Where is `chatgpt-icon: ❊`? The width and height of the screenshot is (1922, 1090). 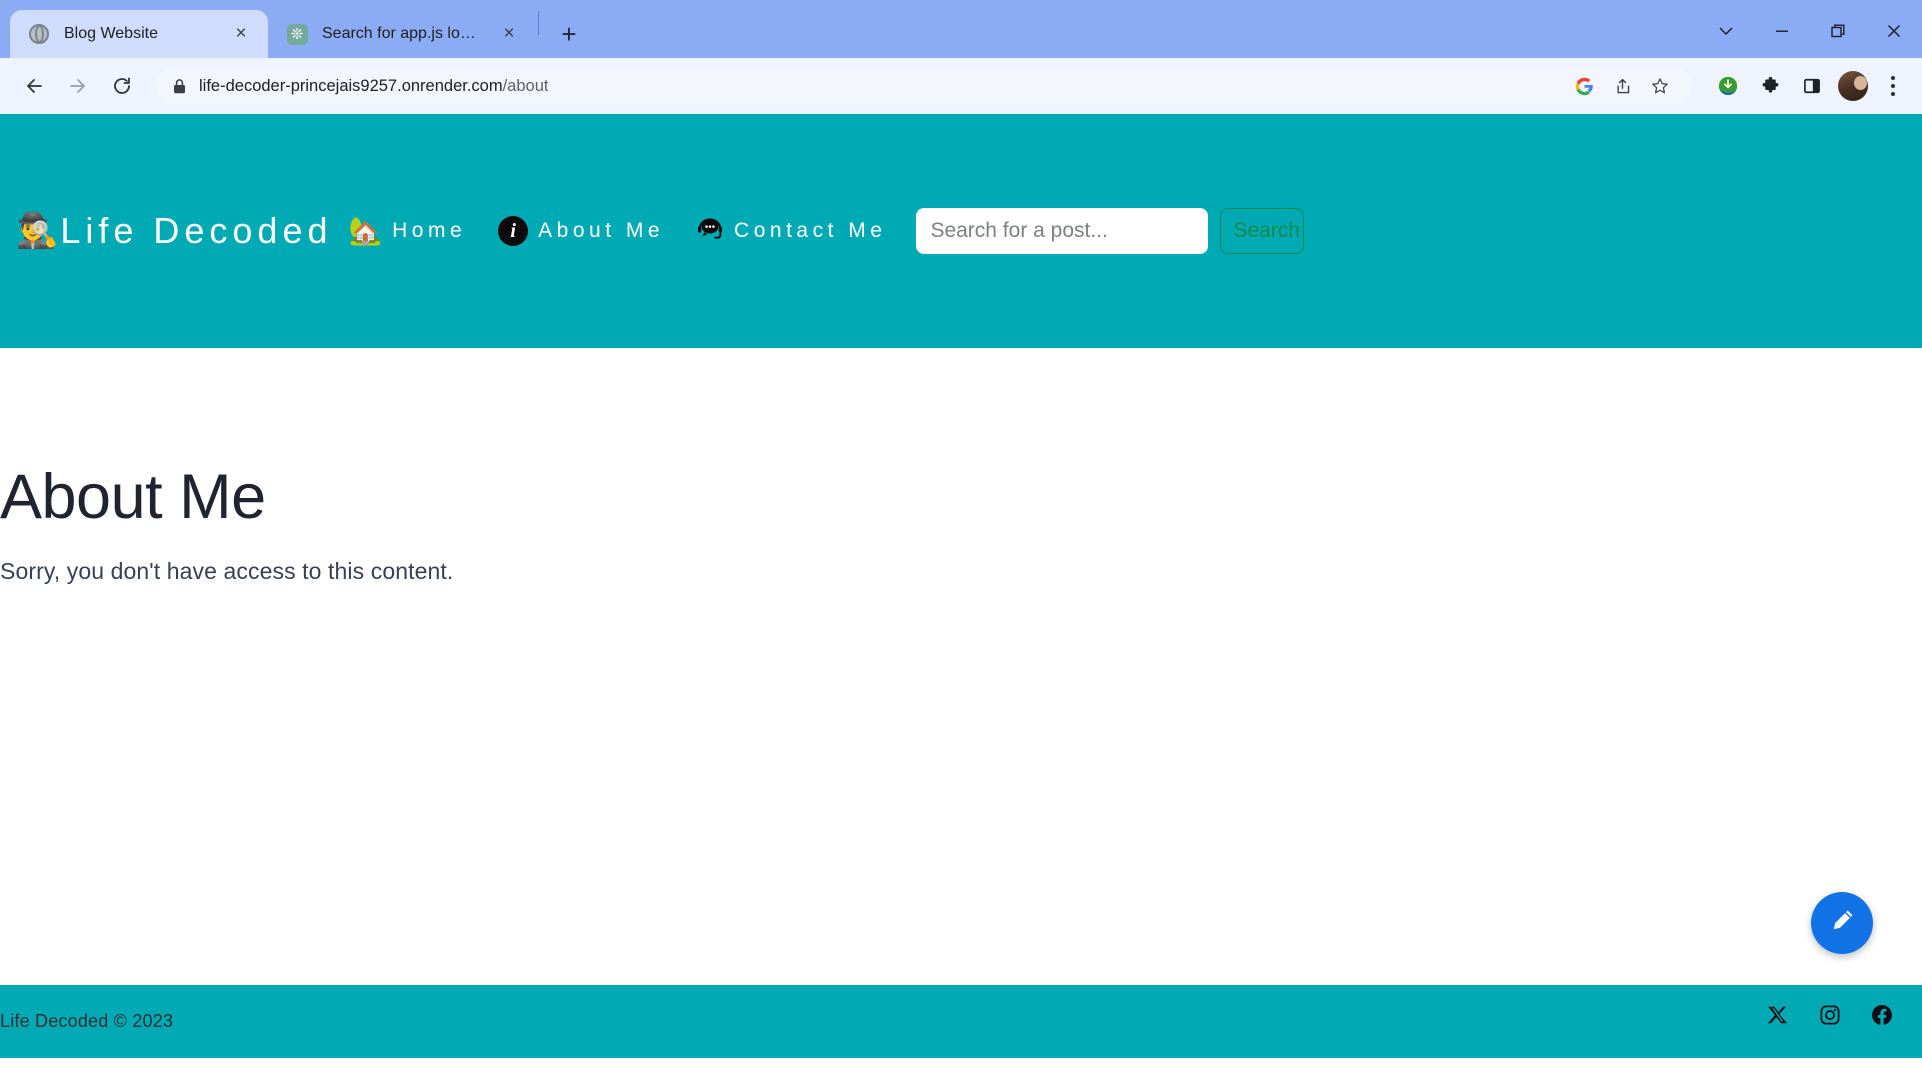
chatgpt-icon: ❊ is located at coordinates (297, 34).